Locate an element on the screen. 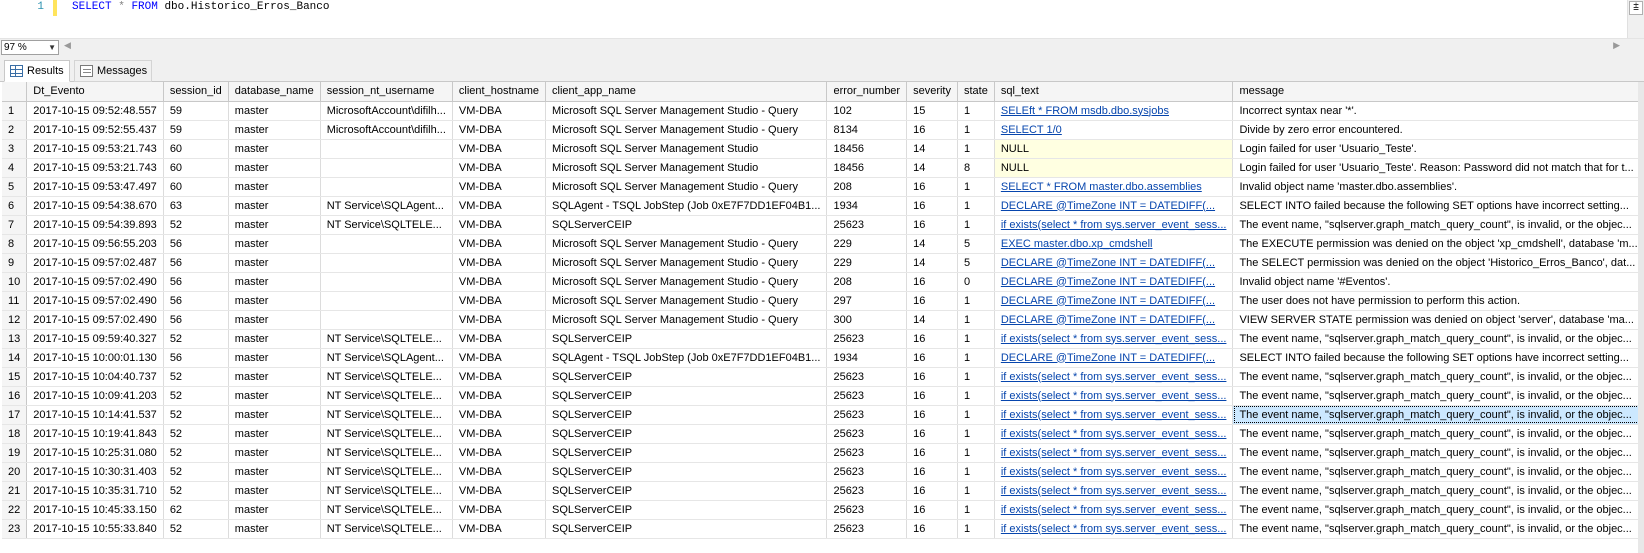 Image resolution: width=1644 pixels, height=553 pixels. grid-cell: 2017-10-15 09:53:21.743 is located at coordinates (95, 149).